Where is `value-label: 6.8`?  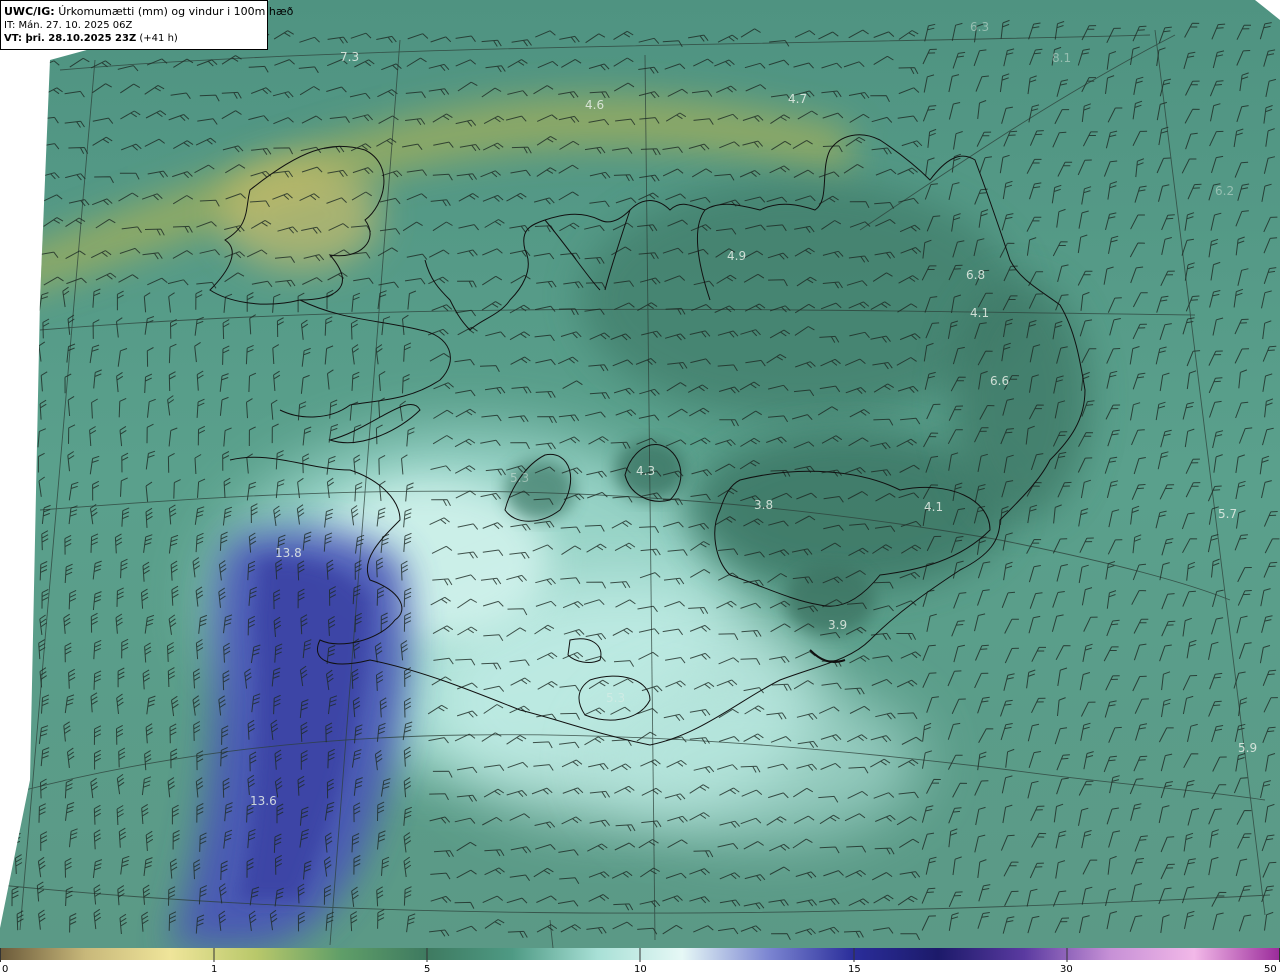 value-label: 6.8 is located at coordinates (975, 275).